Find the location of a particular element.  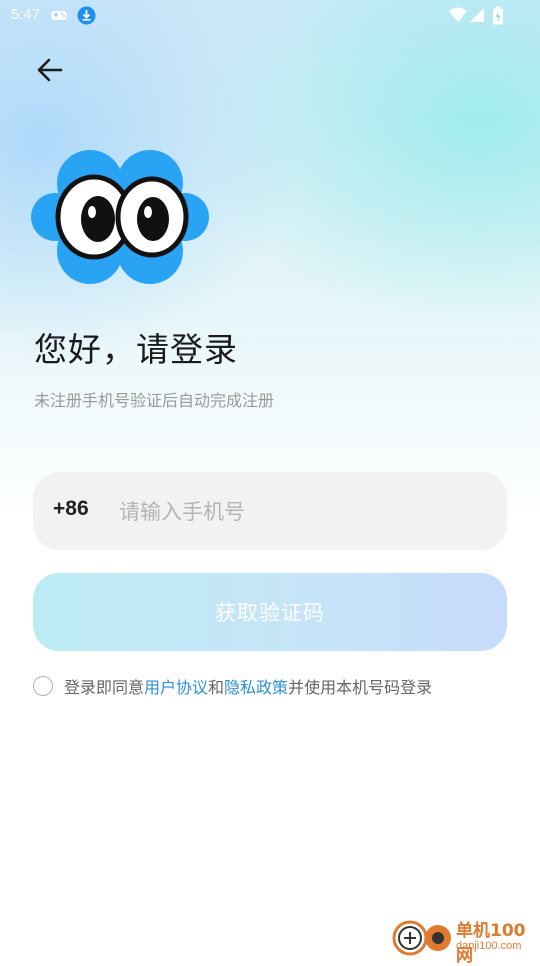

arrow-left-icon is located at coordinates (50, 70).